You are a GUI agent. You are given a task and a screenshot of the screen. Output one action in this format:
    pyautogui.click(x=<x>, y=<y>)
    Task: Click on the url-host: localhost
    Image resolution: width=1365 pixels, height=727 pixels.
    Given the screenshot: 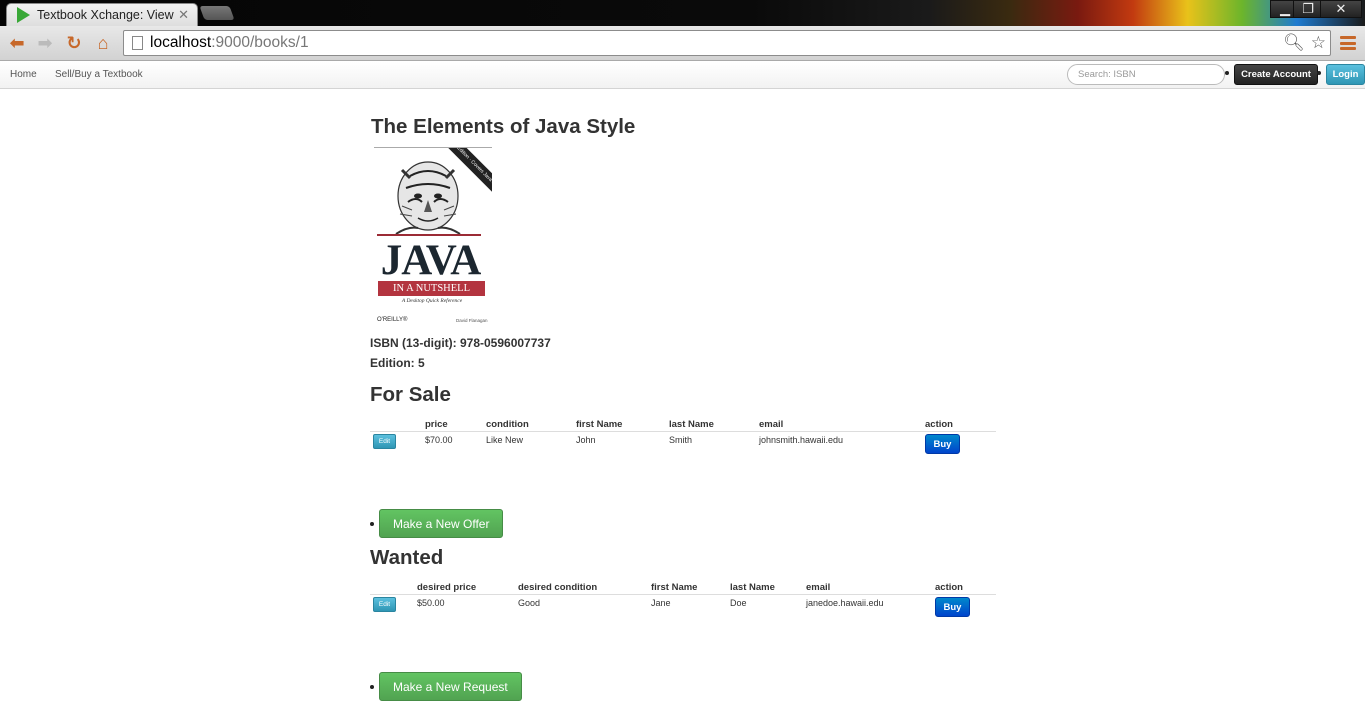 What is the action you would take?
    pyautogui.click(x=181, y=42)
    